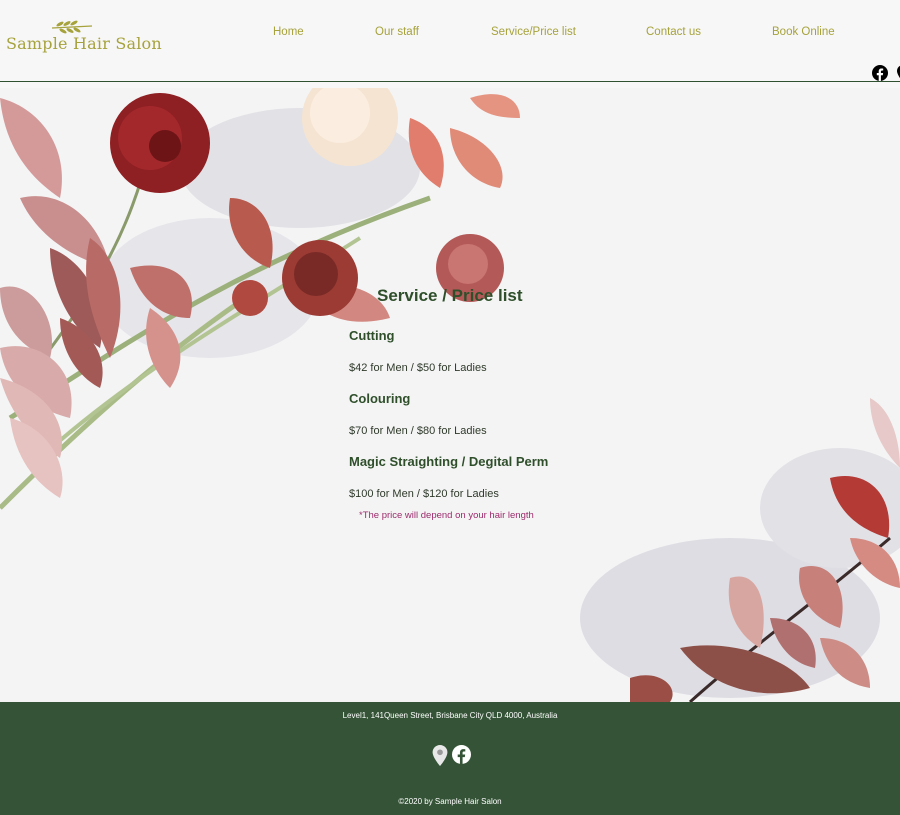 The image size is (900, 815). What do you see at coordinates (424, 494) in the screenshot?
I see `service-price-straighting-perm: $100 for Men / $120 for Ladies` at bounding box center [424, 494].